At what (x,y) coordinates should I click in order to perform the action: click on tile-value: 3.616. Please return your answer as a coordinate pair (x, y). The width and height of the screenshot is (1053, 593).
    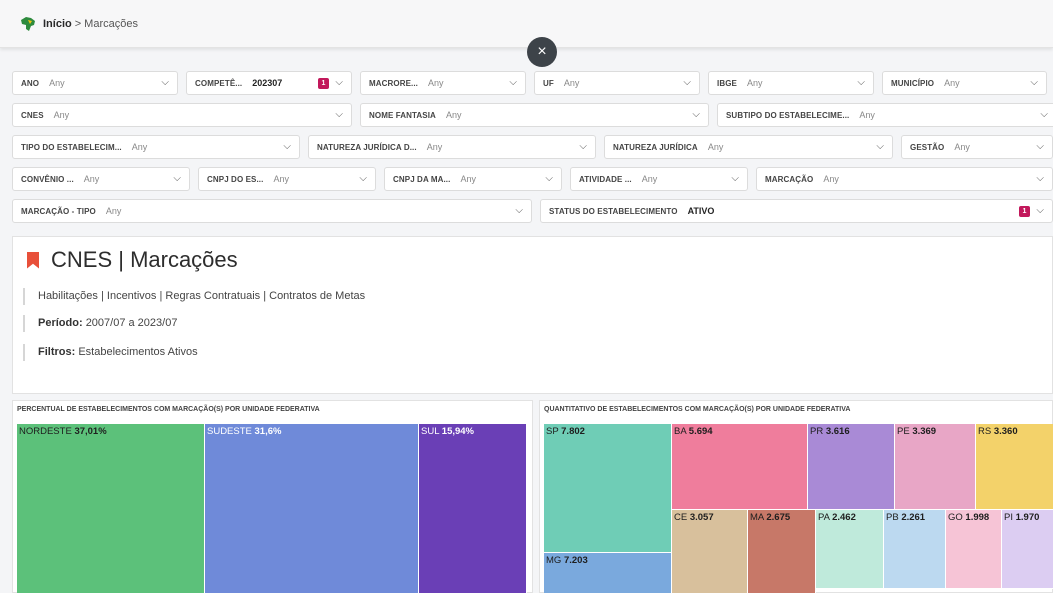
    Looking at the image, I should click on (837, 431).